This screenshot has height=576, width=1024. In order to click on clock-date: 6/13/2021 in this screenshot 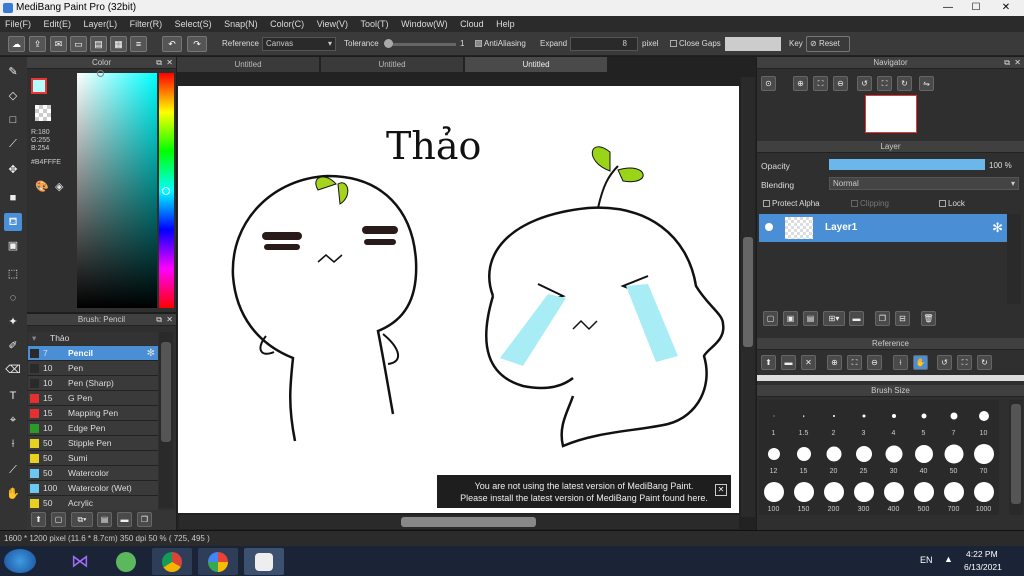, I will do `click(983, 567)`.